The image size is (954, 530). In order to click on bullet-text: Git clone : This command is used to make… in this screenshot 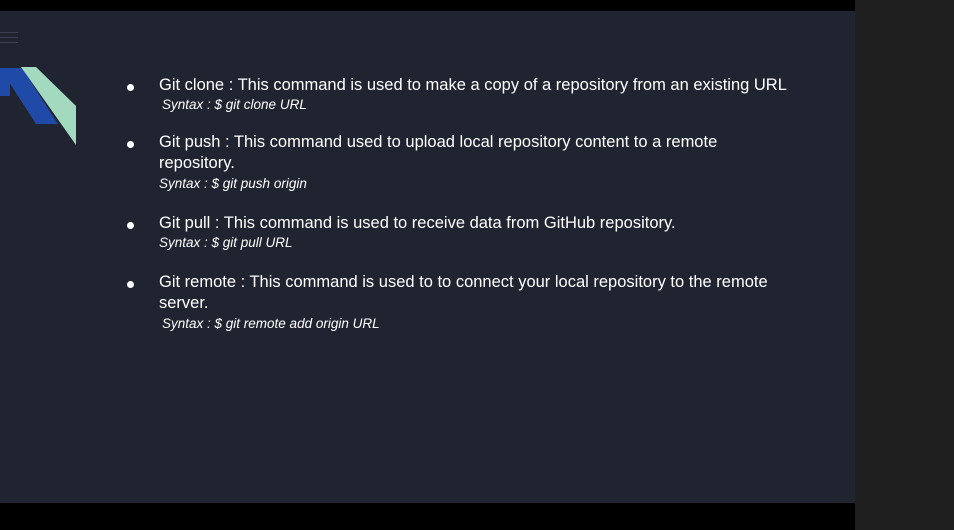, I will do `click(473, 85)`.